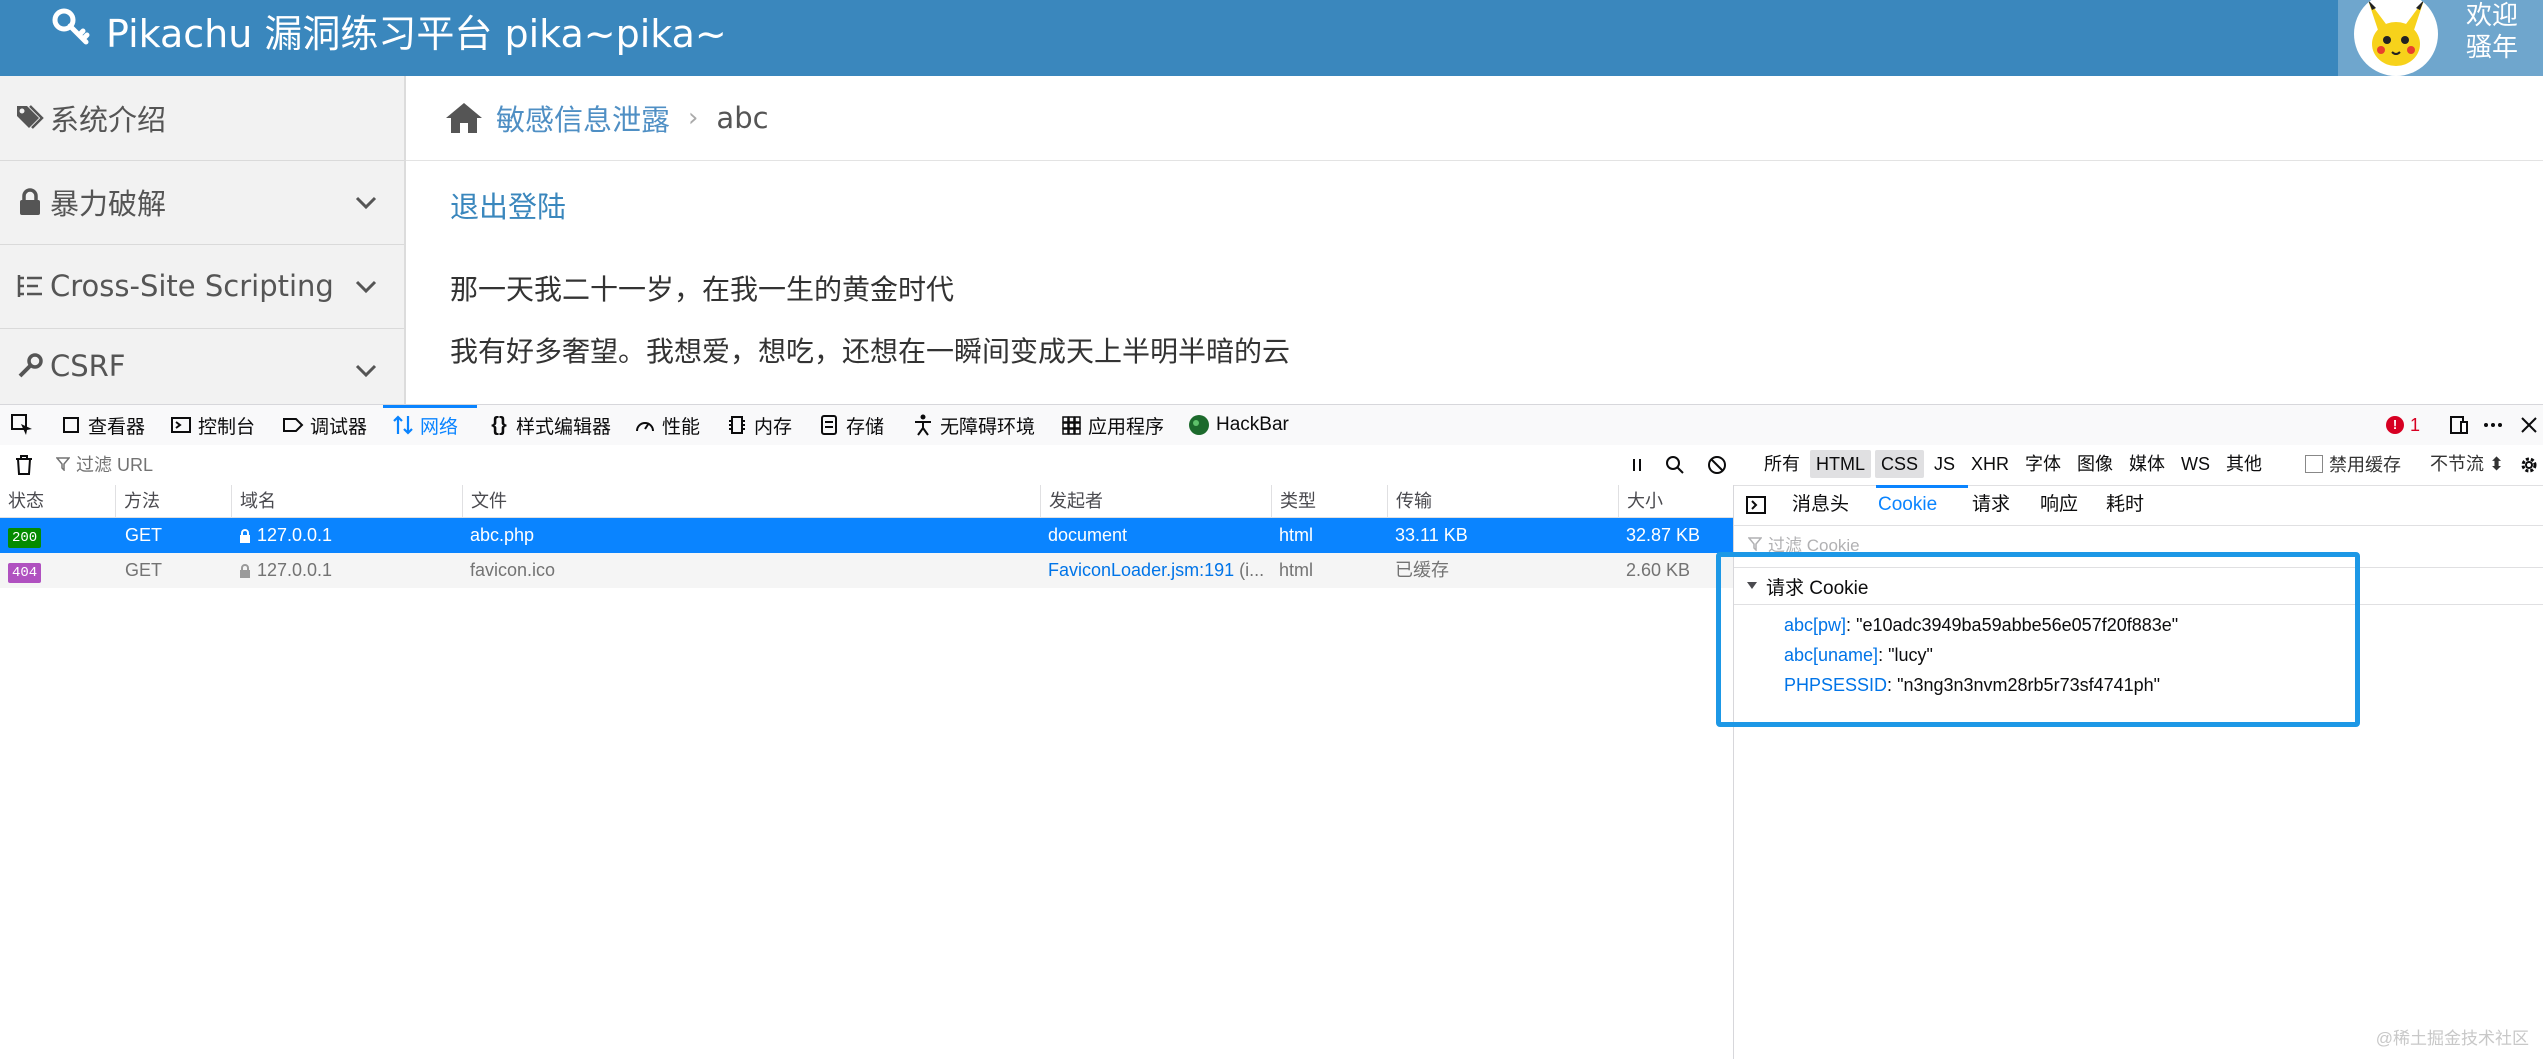 This screenshot has width=2543, height=1059. Describe the element at coordinates (2529, 465) in the screenshot. I see `gear-icon` at that location.